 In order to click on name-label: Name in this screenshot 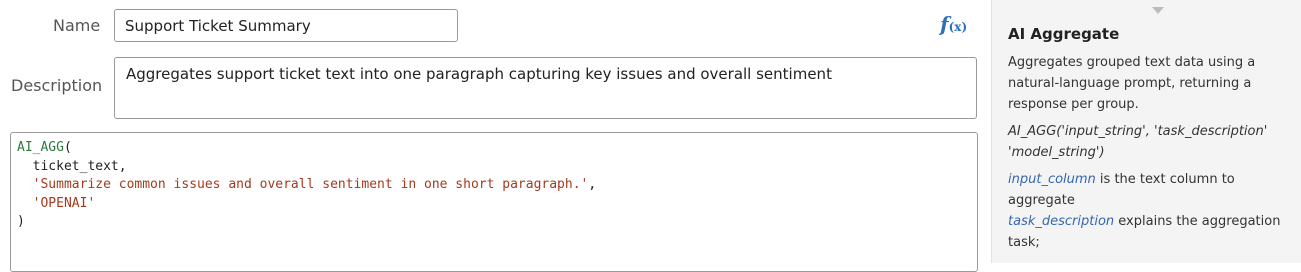, I will do `click(77, 25)`.